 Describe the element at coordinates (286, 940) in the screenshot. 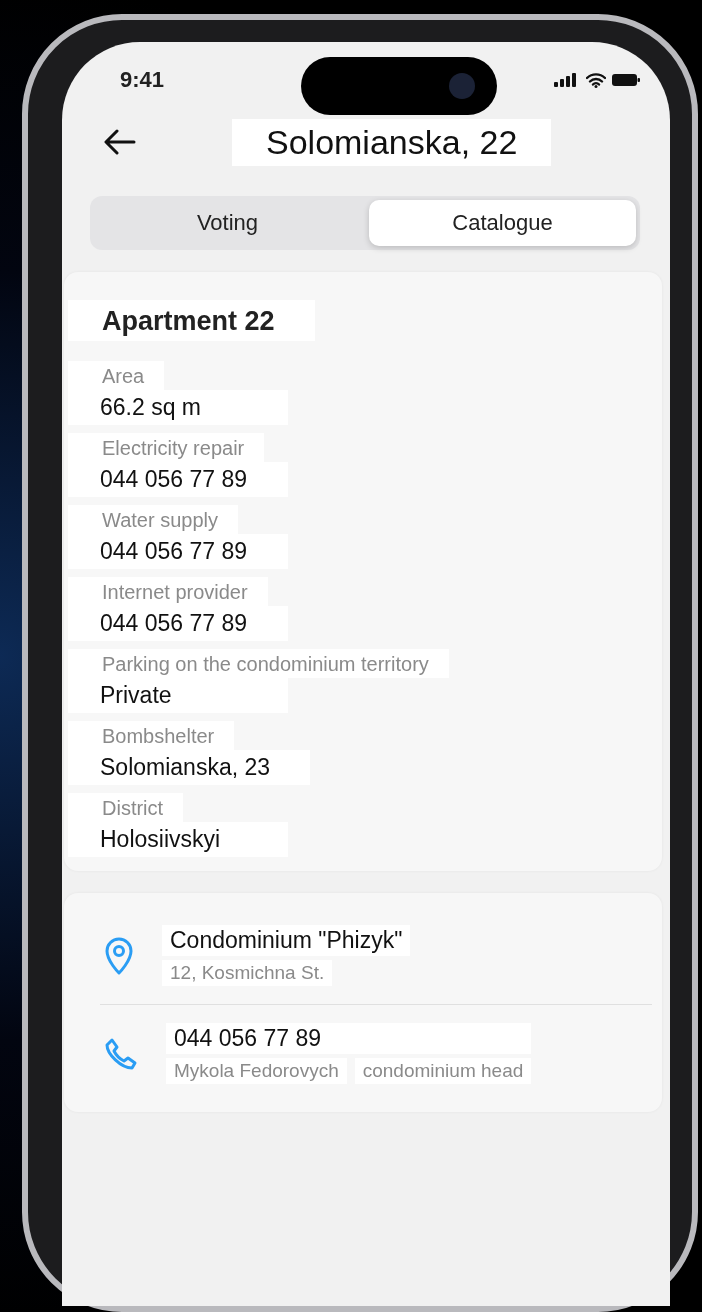

I see `contact-title: Condominium "Phizyk"` at that location.